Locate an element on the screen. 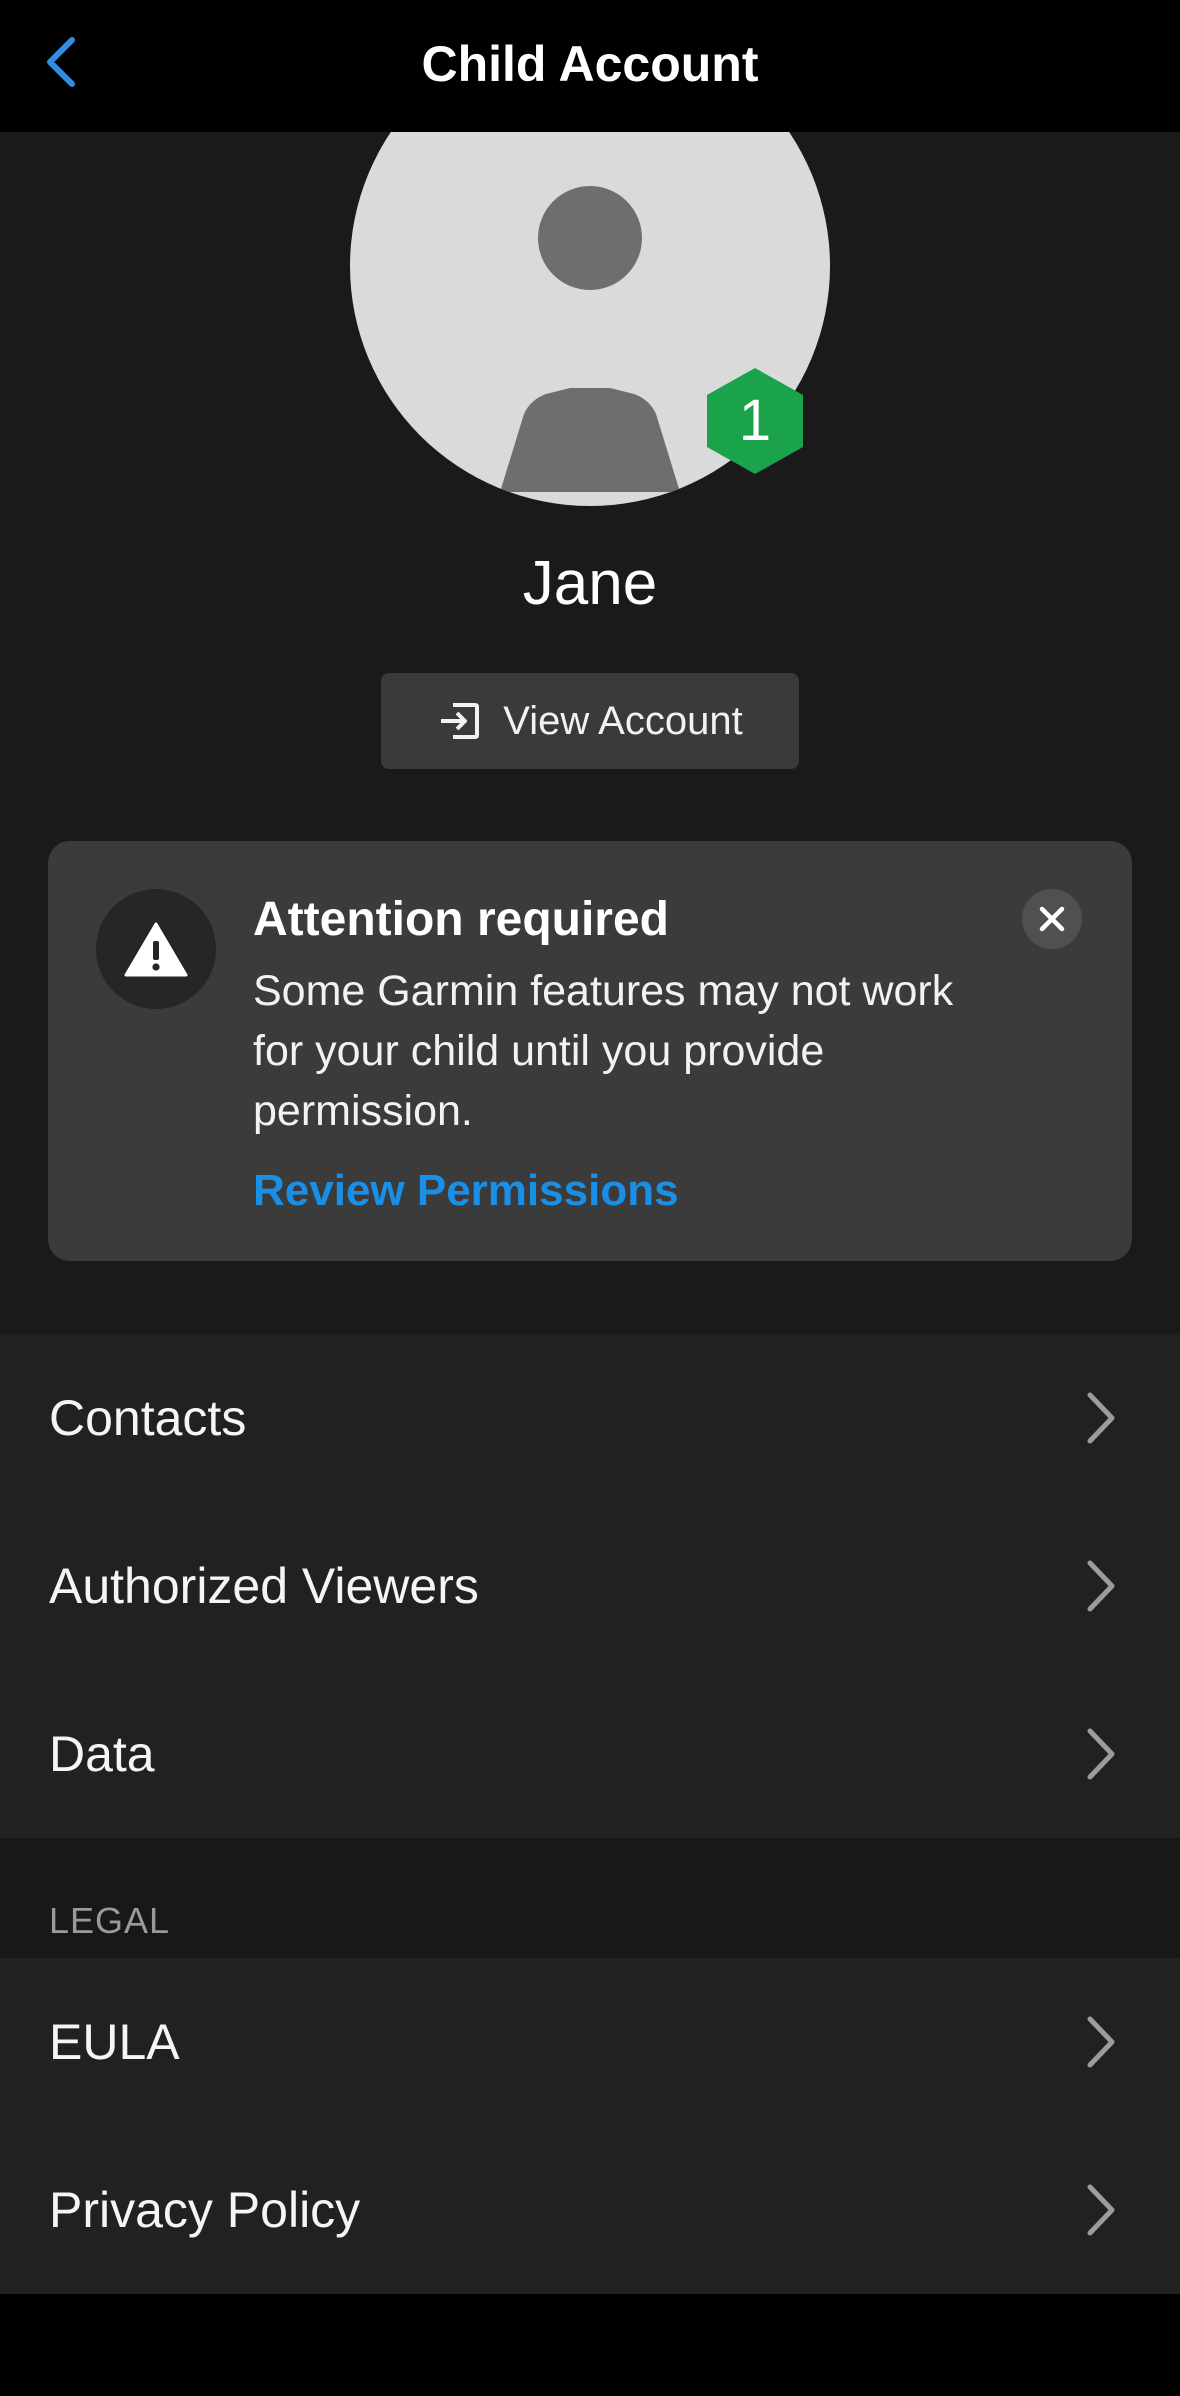 This screenshot has width=1180, height=2396. dismiss-alert-button is located at coordinates (1052, 919).